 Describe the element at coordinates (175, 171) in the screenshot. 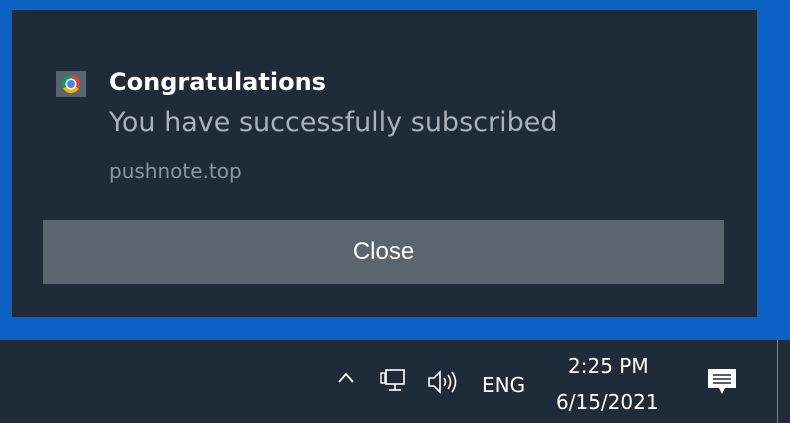

I see `notification-source: pushnote.top` at that location.